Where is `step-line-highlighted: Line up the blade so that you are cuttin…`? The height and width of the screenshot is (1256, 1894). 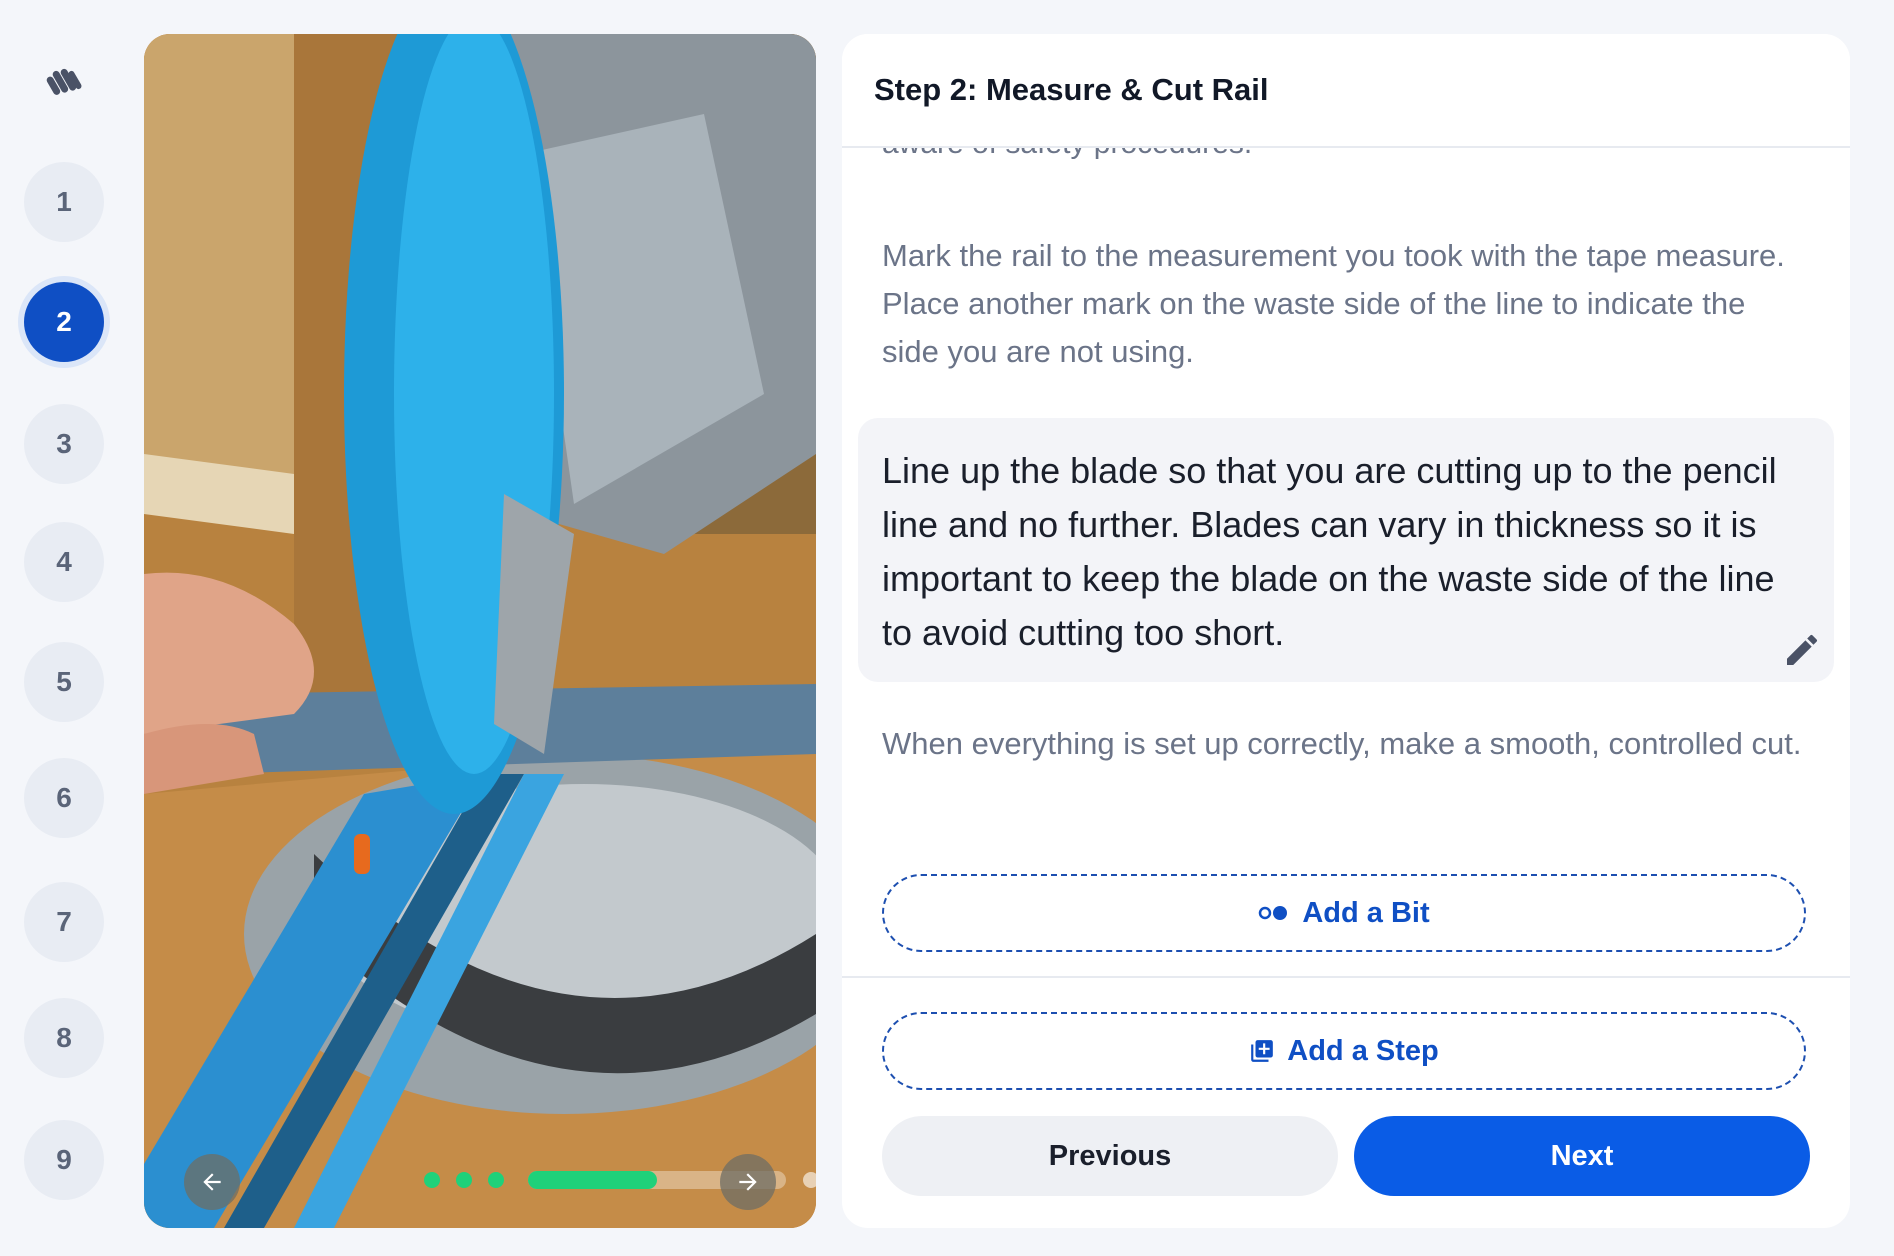 step-line-highlighted: Line up the blade so that you are cuttin… is located at coordinates (1346, 550).